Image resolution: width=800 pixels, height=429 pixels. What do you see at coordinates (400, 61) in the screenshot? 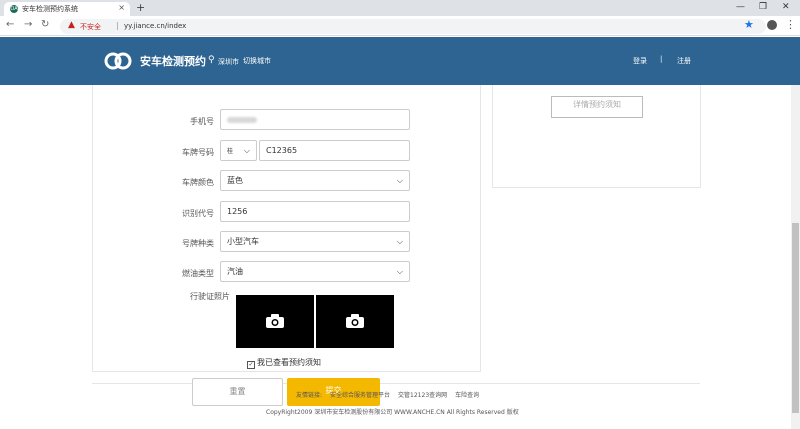
I see `site-header: 安车检测预约 ⚲ 深圳市 切换城市 登录 | 注册` at bounding box center [400, 61].